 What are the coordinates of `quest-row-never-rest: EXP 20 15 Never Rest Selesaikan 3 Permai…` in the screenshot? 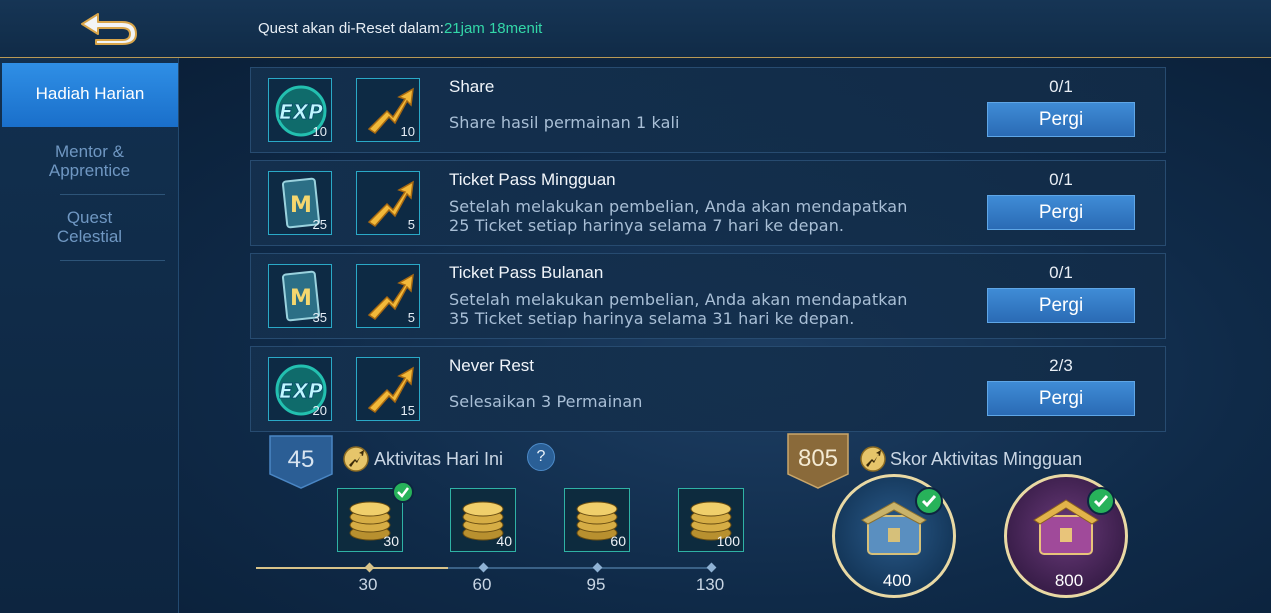 It's located at (708, 389).